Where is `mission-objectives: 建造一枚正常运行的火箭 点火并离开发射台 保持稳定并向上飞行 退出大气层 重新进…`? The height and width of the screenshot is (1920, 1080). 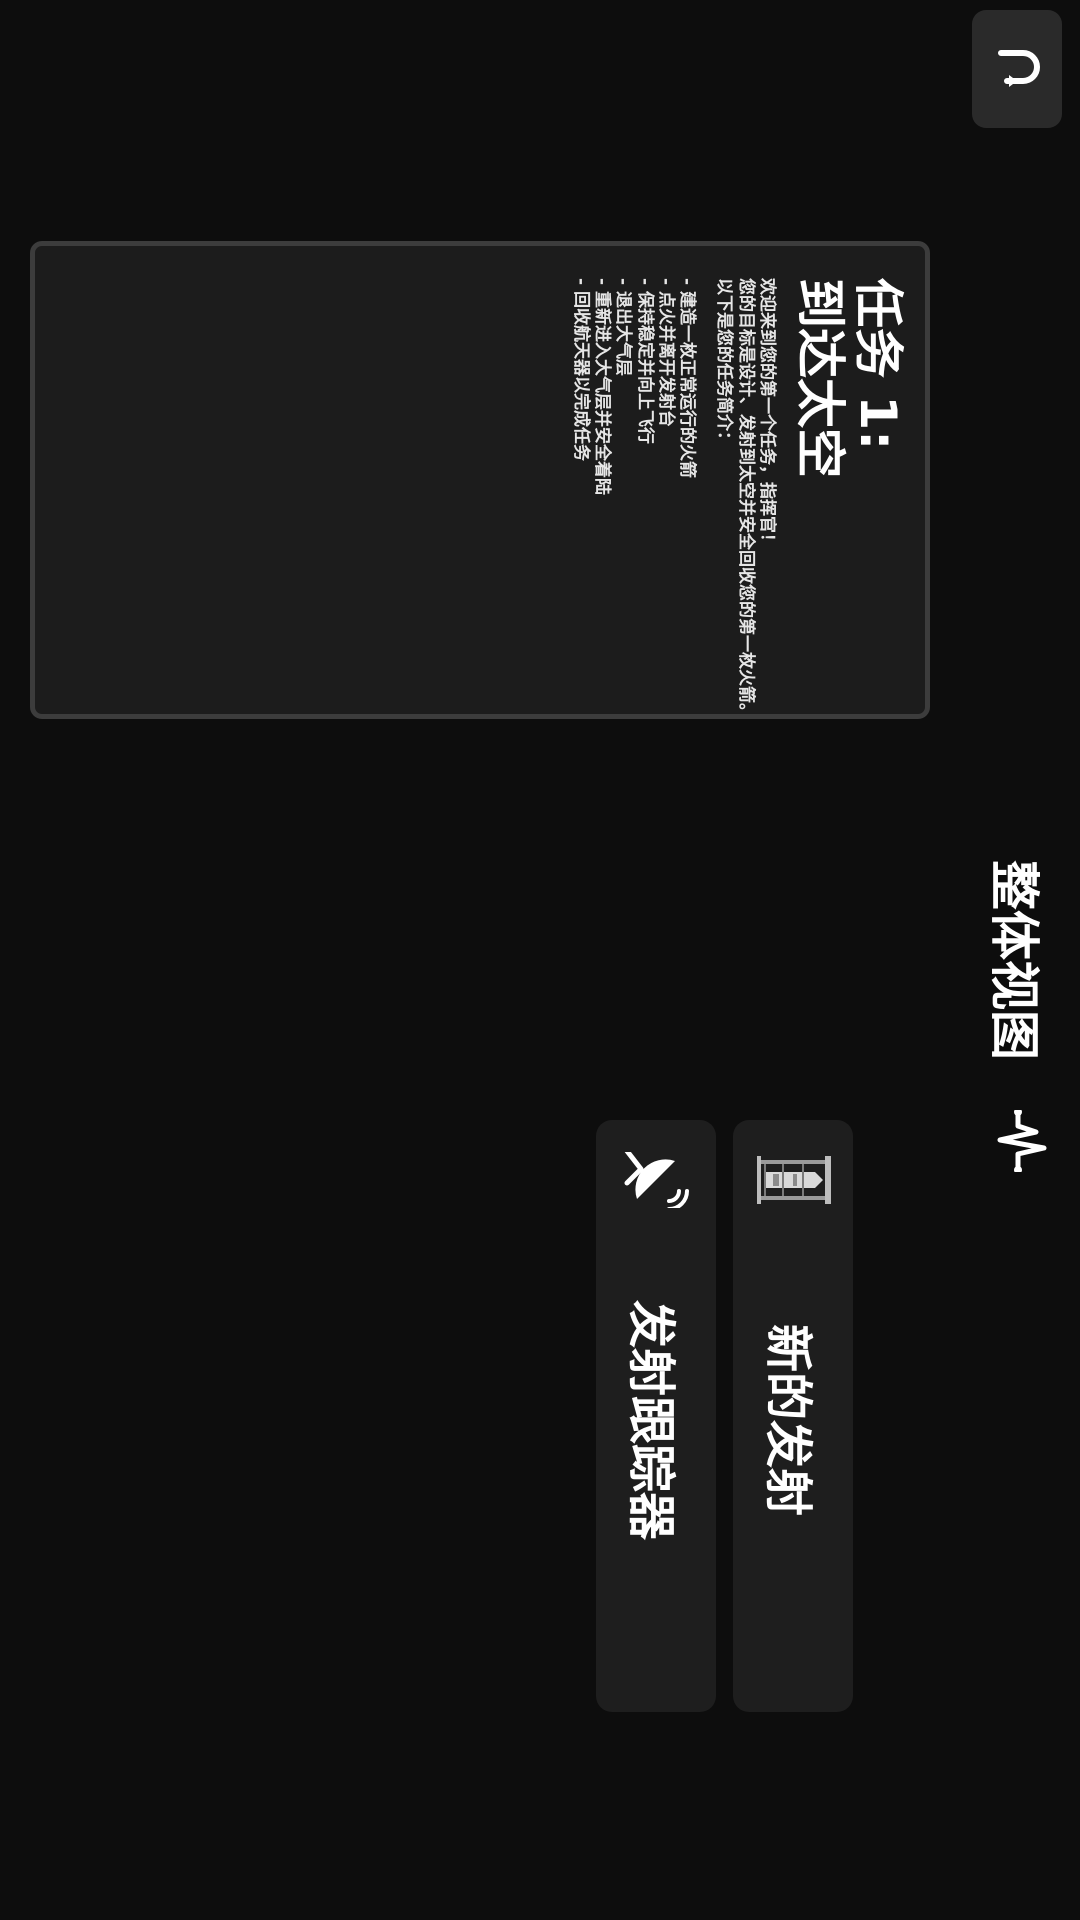
mission-objectives: 建造一枚正常运行的火箭 点火并离开发射台 保持稳定并向上飞行 退出大气层 重新进… is located at coordinates (633, 480).